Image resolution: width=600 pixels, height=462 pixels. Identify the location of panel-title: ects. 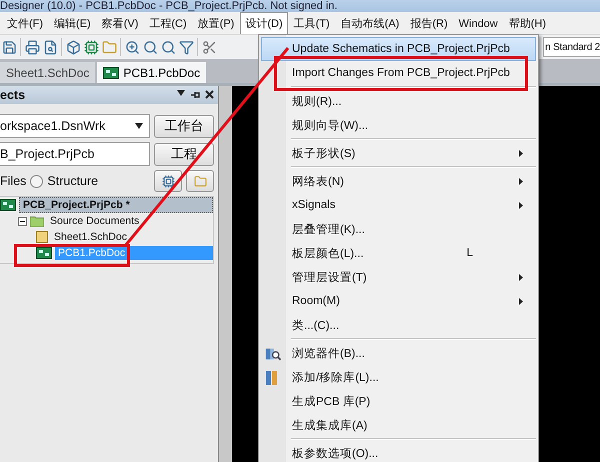
(13, 95).